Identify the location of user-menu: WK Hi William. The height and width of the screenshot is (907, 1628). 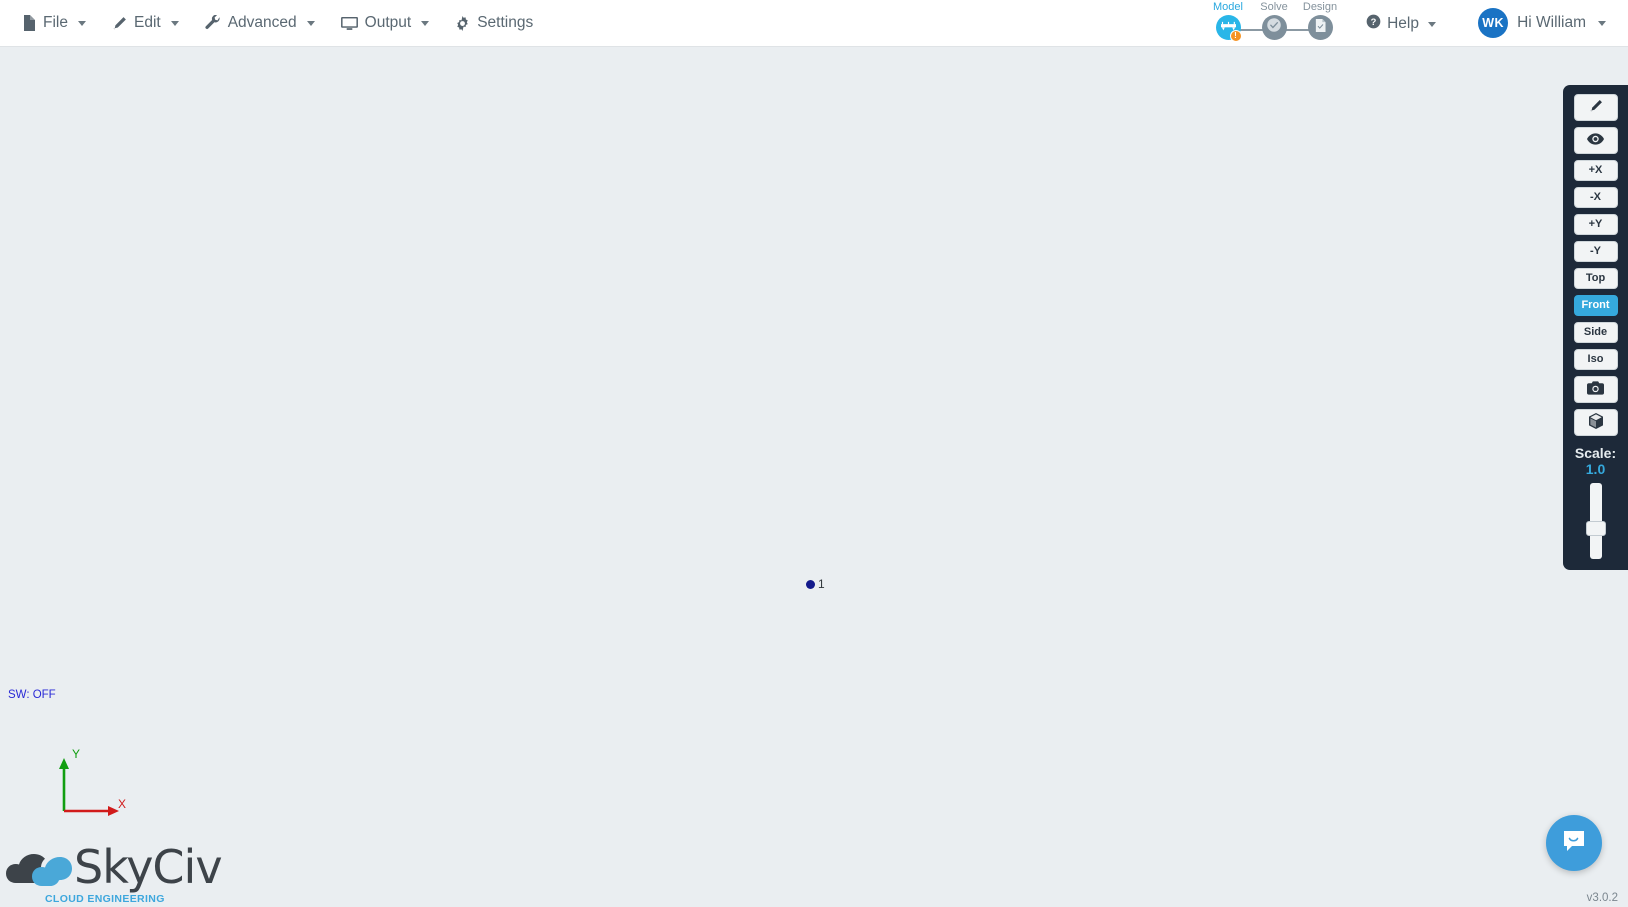
(1542, 23).